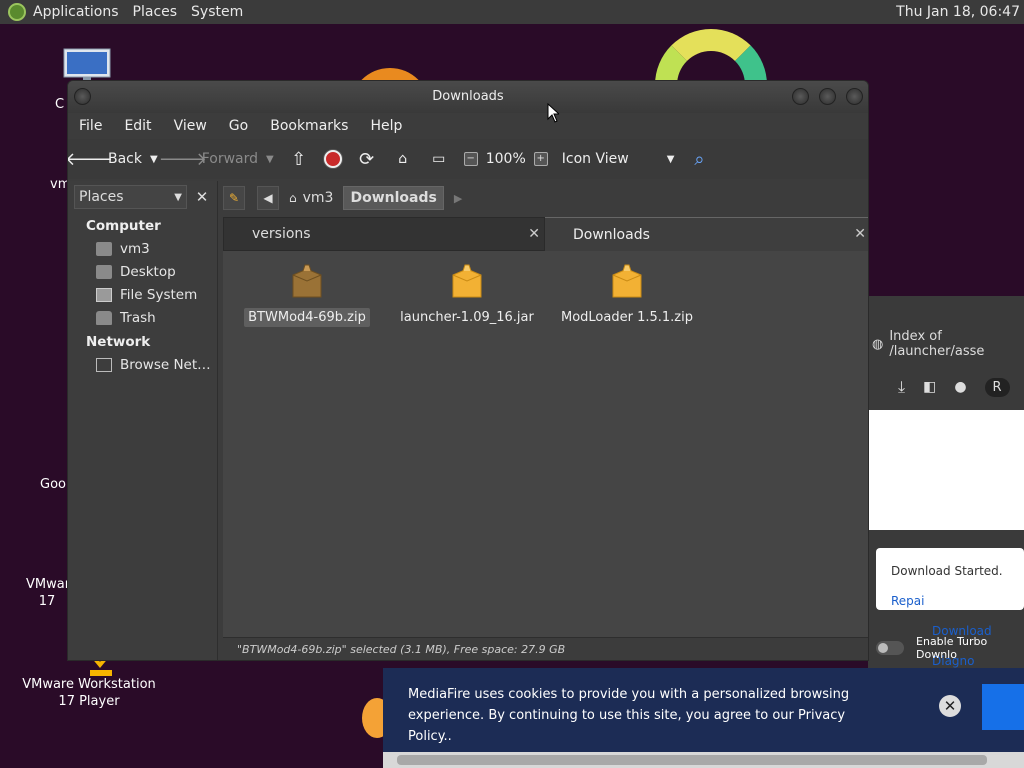 This screenshot has height=768, width=1024. What do you see at coordinates (627, 317) in the screenshot?
I see `file-name: ModLoader 1.5.1.zip` at bounding box center [627, 317].